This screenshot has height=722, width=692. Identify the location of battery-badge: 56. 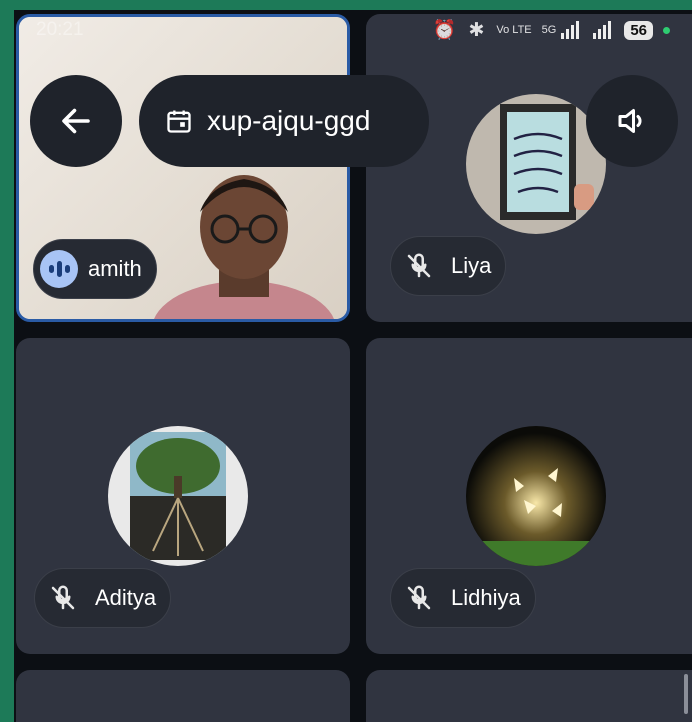
(638, 30).